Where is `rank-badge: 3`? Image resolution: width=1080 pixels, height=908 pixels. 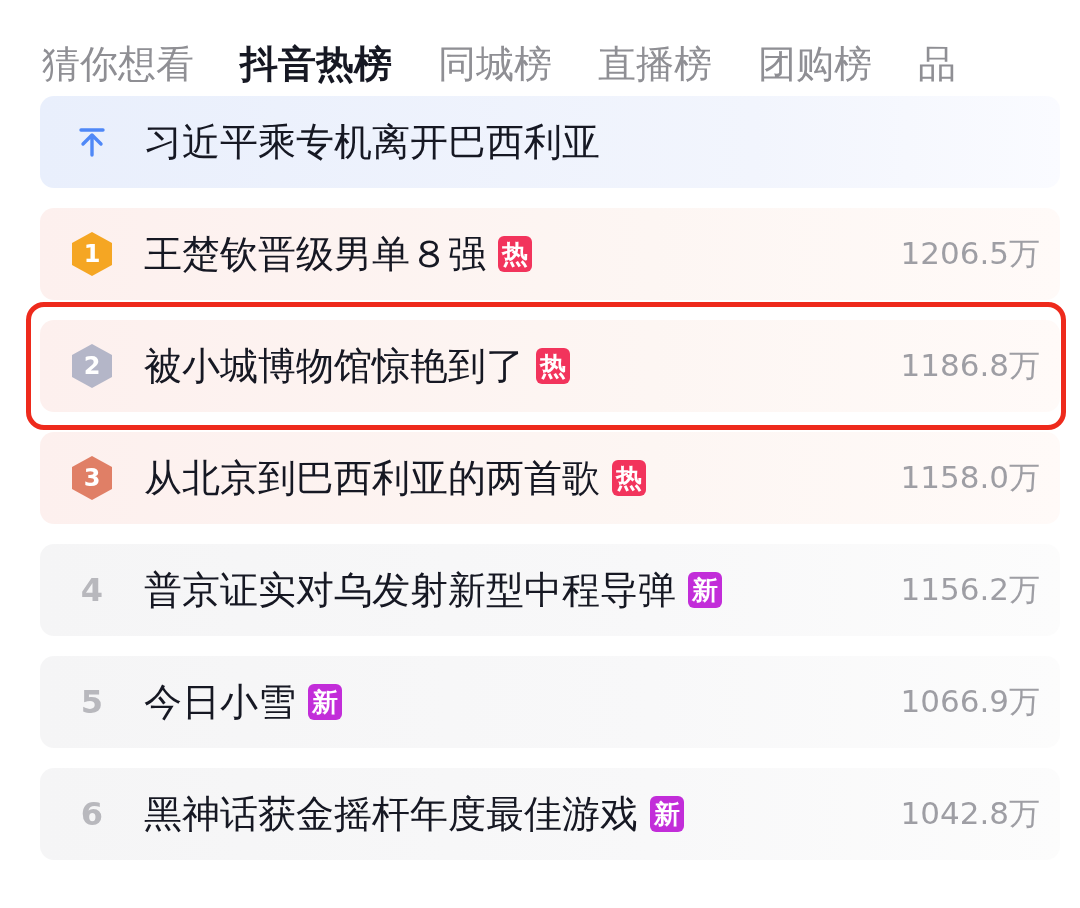
rank-badge: 3 is located at coordinates (92, 478).